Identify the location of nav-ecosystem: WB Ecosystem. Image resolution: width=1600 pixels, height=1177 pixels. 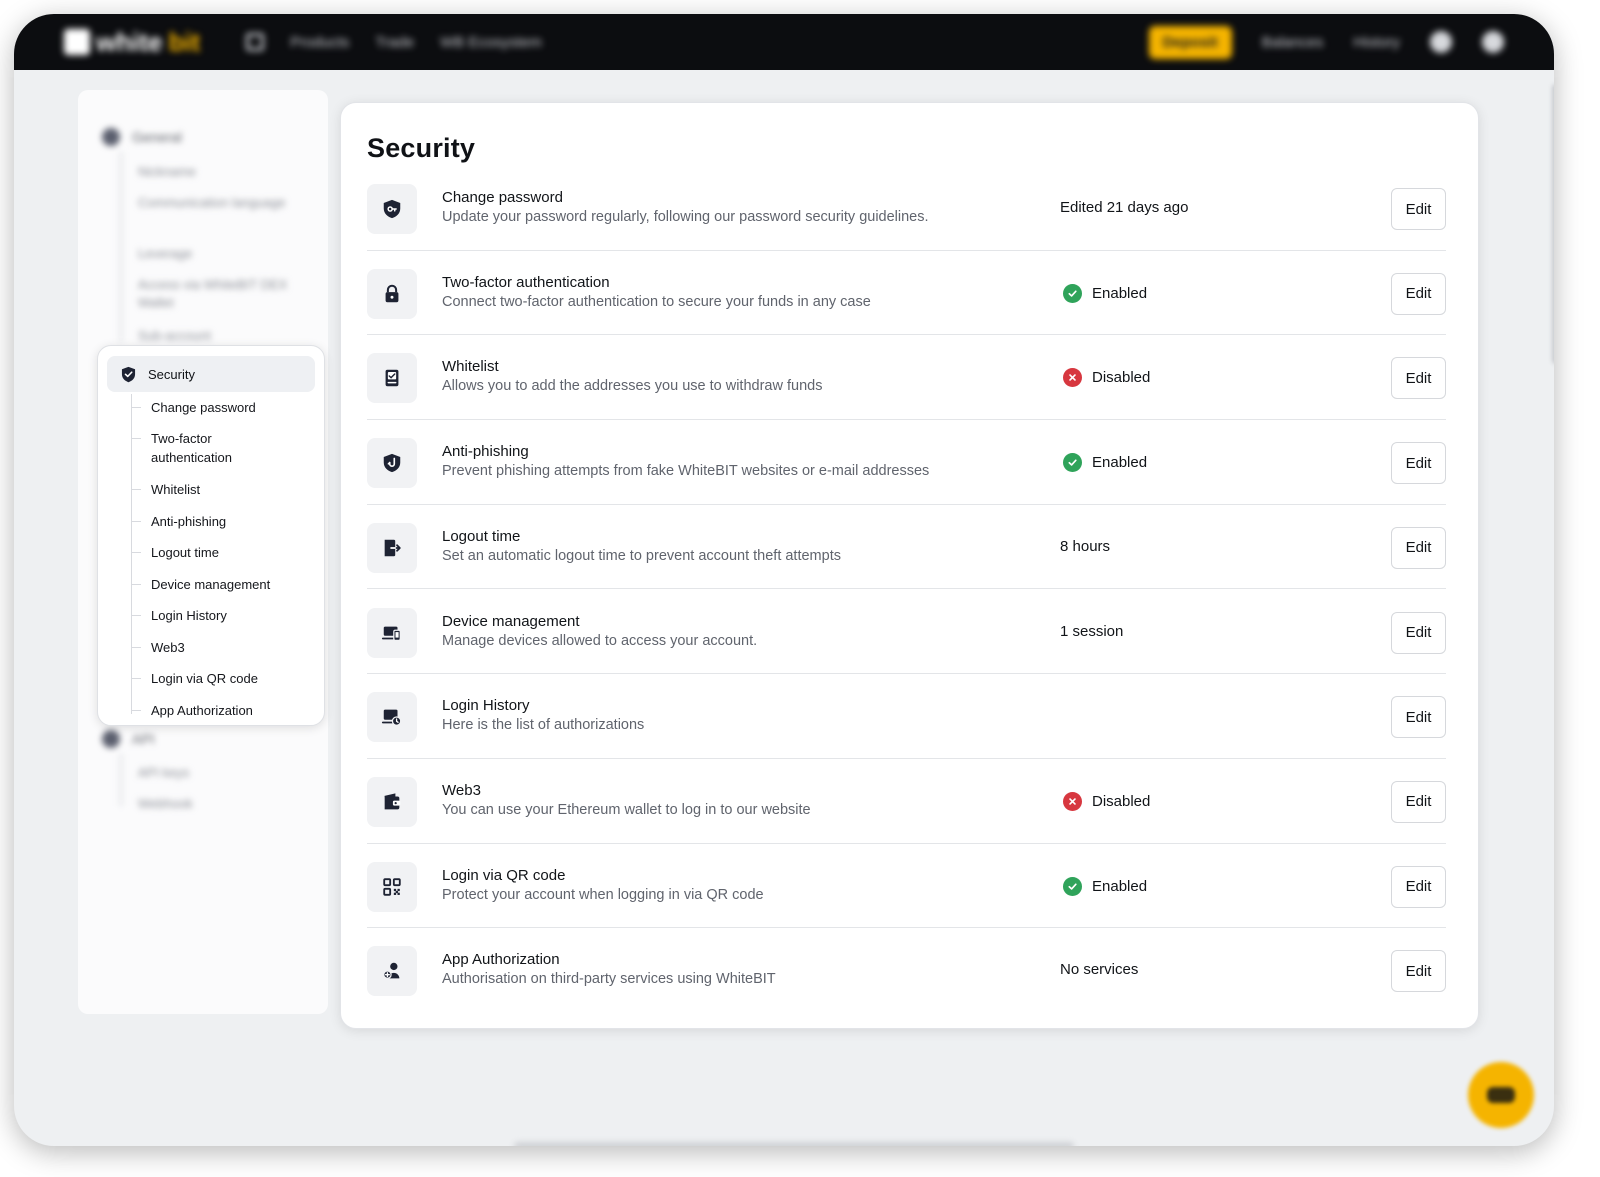
(491, 42).